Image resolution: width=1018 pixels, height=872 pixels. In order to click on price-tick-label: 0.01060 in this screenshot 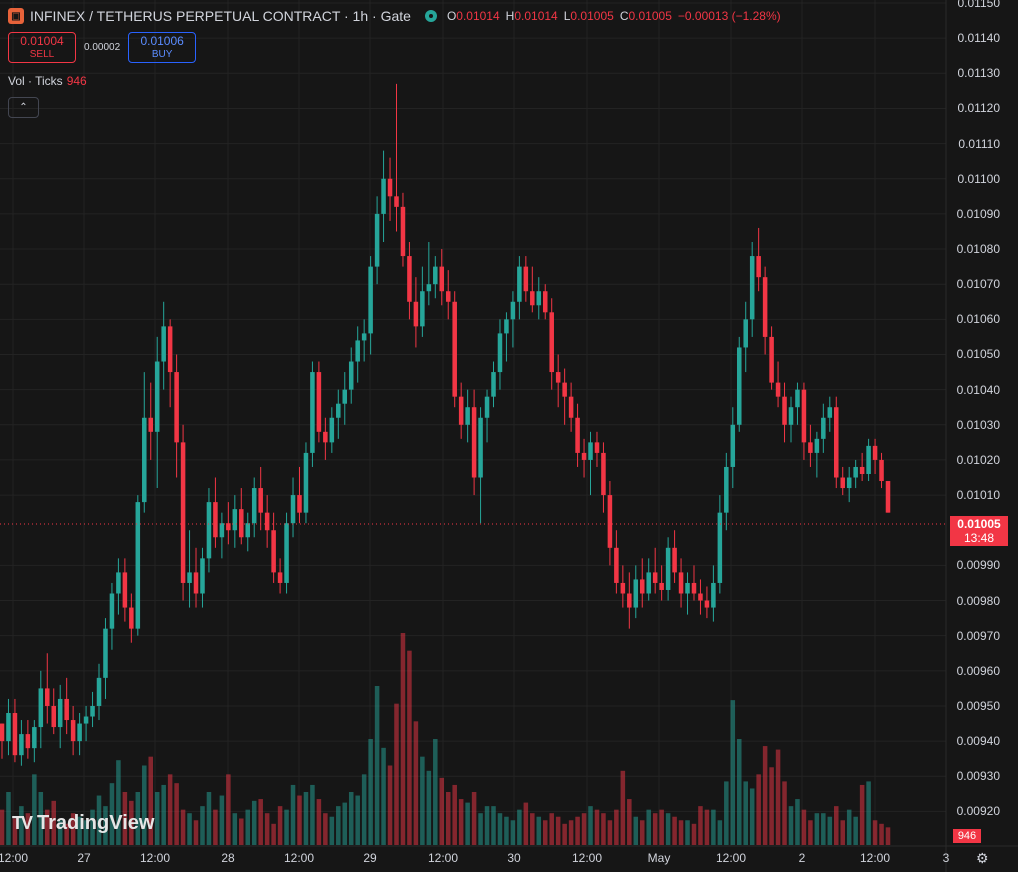, I will do `click(978, 319)`.